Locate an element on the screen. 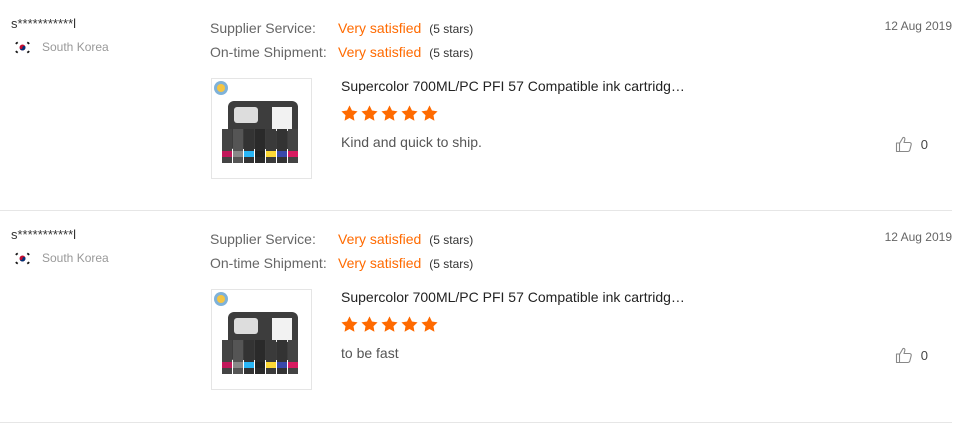  feedback-text: Kind and quick to ship. is located at coordinates (411, 142).